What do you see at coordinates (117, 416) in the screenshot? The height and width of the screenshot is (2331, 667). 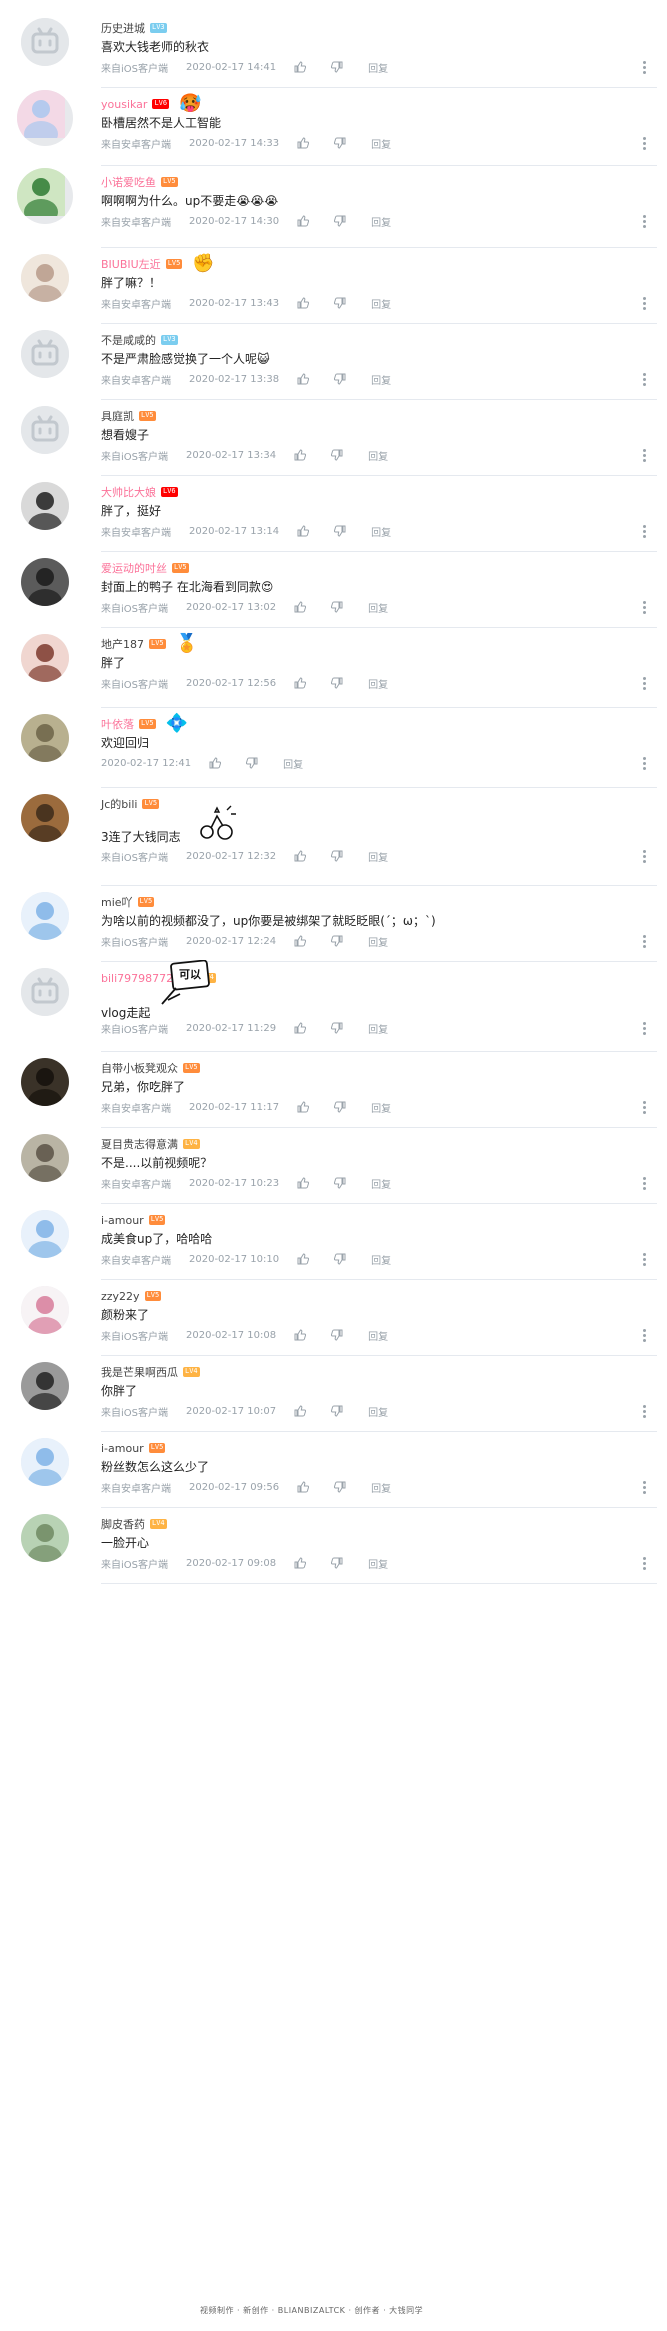 I see `username: 具庭凯` at bounding box center [117, 416].